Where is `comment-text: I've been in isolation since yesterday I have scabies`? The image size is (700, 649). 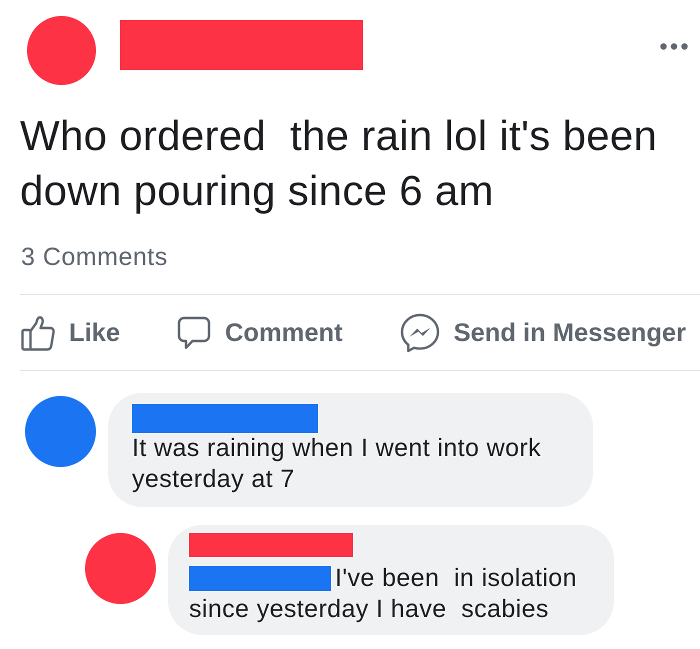
comment-text: I've been in isolation since yesterday I have scabies is located at coordinates (383, 594).